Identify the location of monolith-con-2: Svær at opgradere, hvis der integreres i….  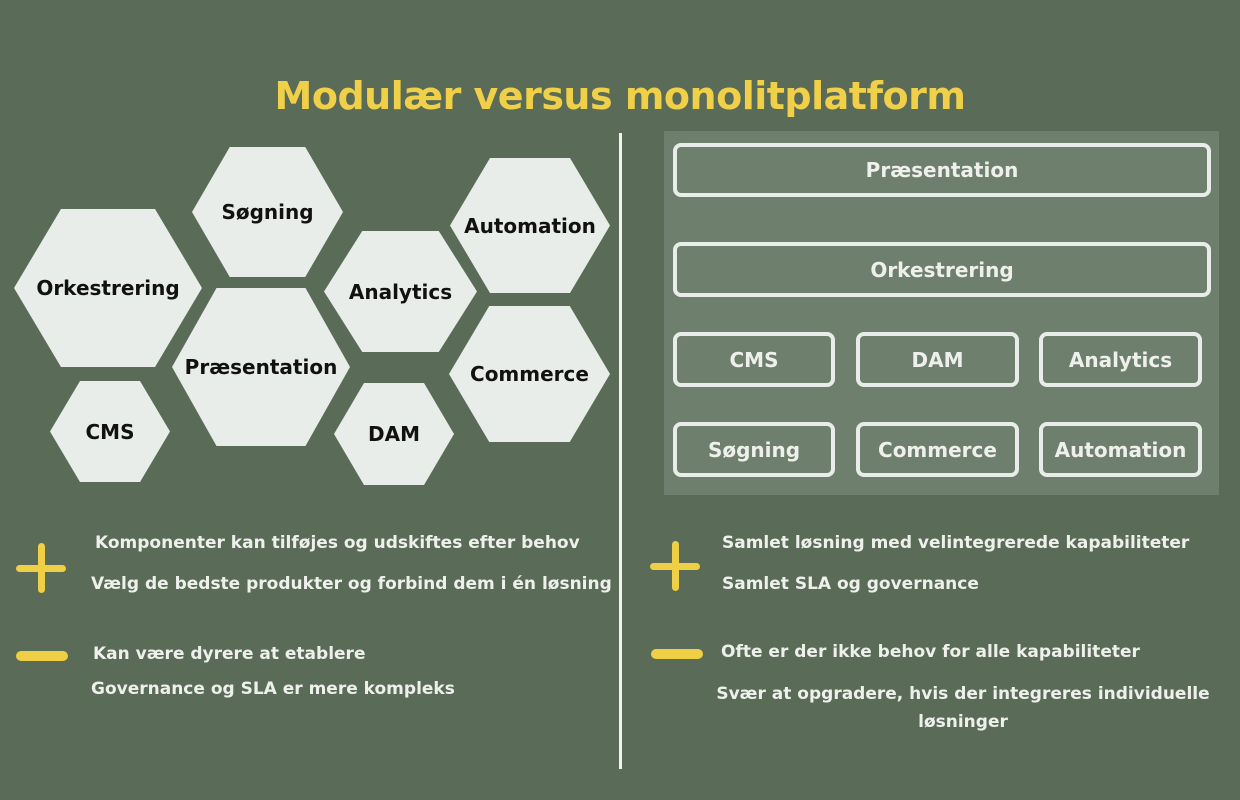
(963, 708).